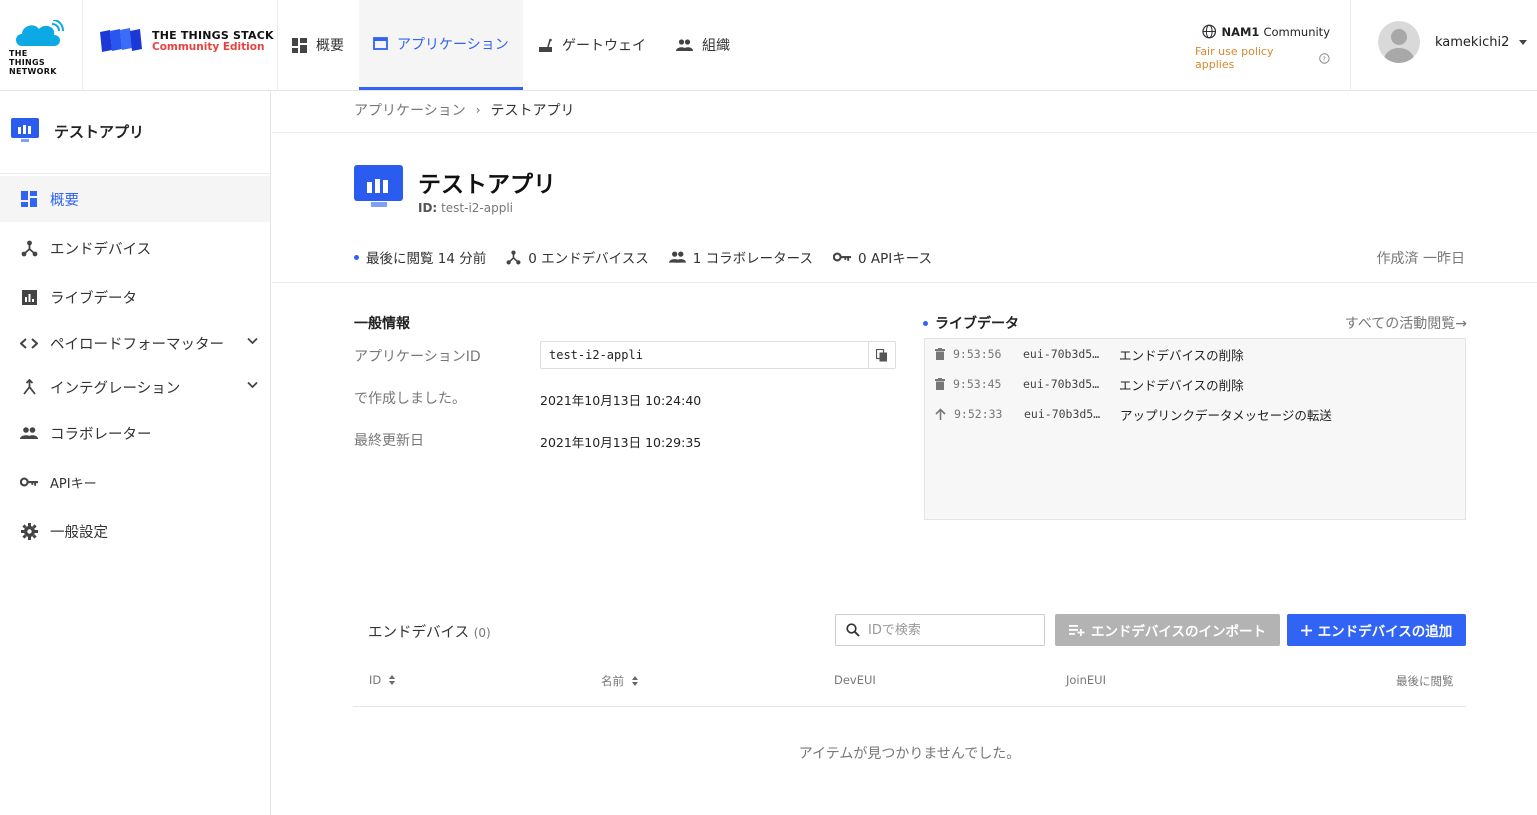  I want to click on sidebar-item-integrations: インテグレーション, so click(135, 387).